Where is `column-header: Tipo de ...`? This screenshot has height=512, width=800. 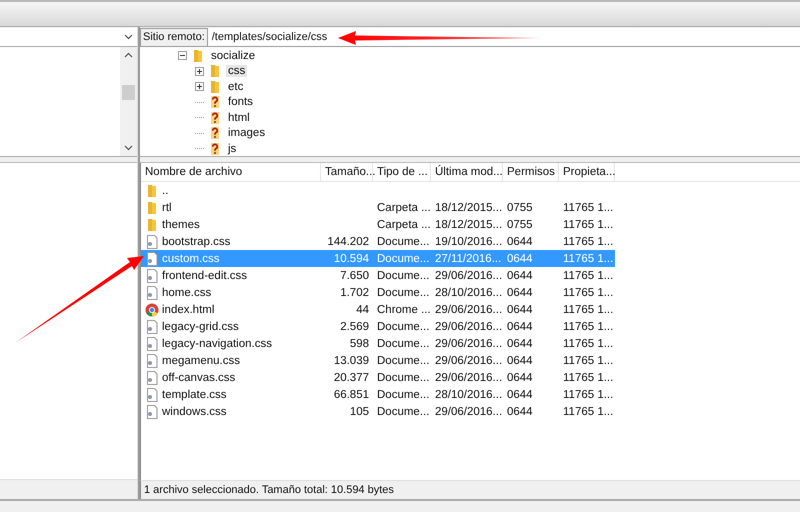 column-header: Tipo de ... is located at coordinates (402, 172).